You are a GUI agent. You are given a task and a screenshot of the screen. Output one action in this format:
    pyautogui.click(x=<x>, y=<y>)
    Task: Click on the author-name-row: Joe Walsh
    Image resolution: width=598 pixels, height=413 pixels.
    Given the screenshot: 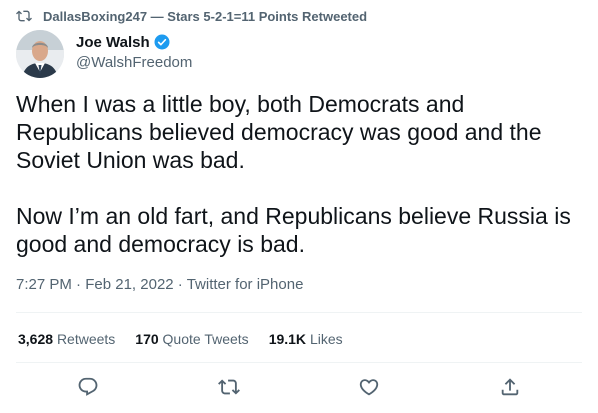 What is the action you would take?
    pyautogui.click(x=134, y=42)
    